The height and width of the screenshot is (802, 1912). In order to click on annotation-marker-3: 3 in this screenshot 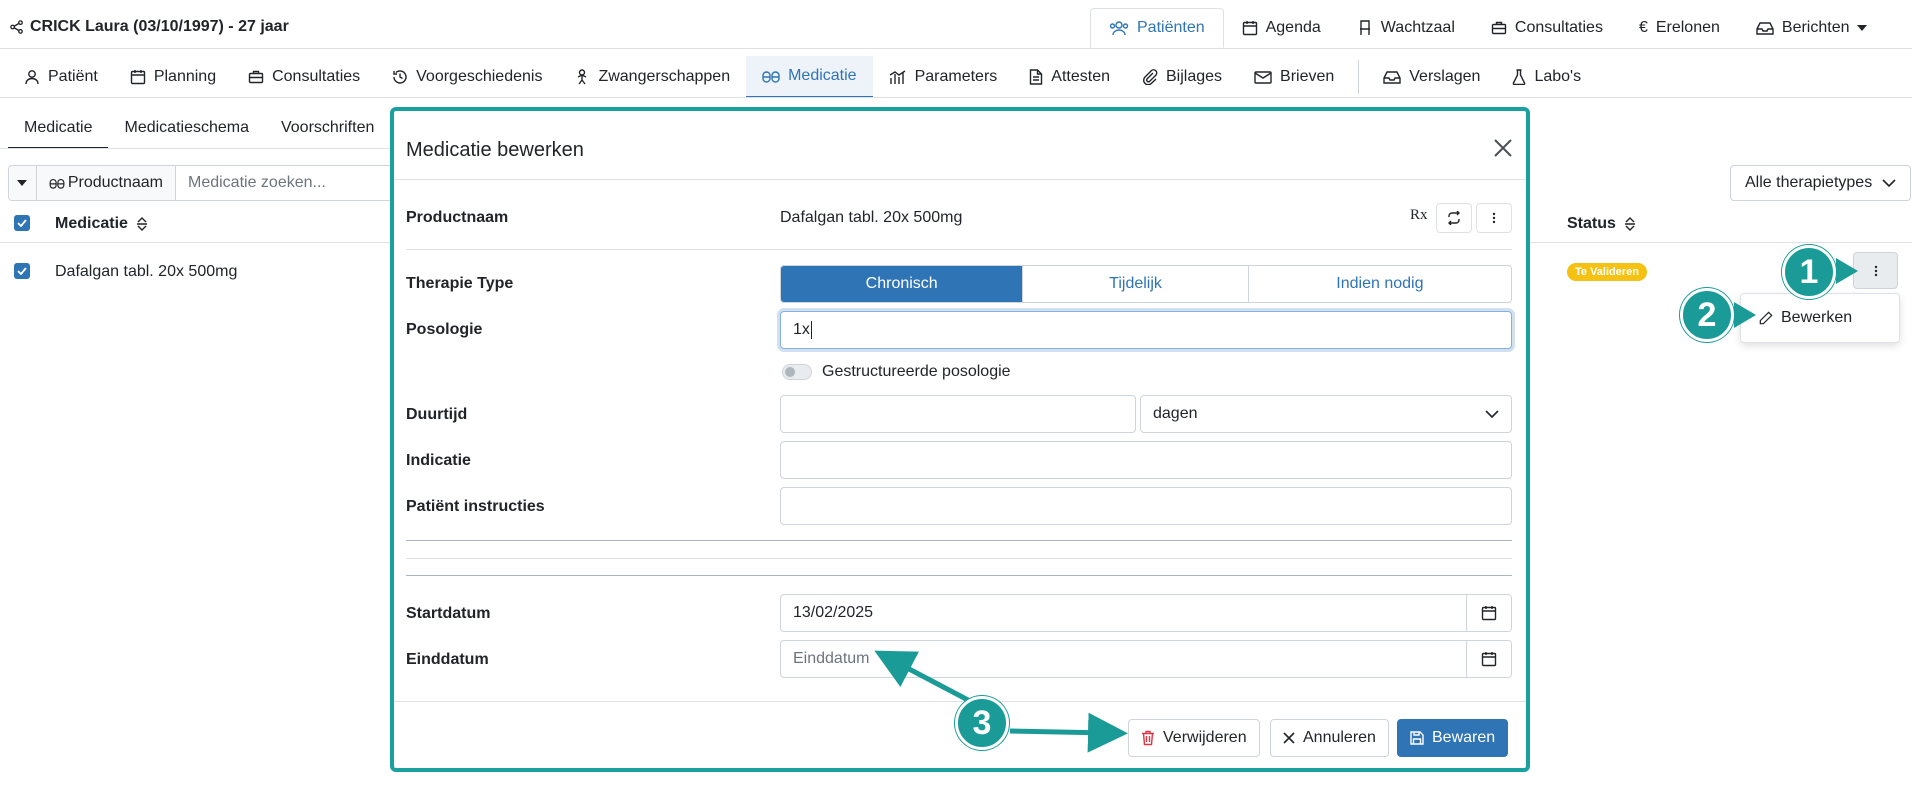, I will do `click(982, 723)`.